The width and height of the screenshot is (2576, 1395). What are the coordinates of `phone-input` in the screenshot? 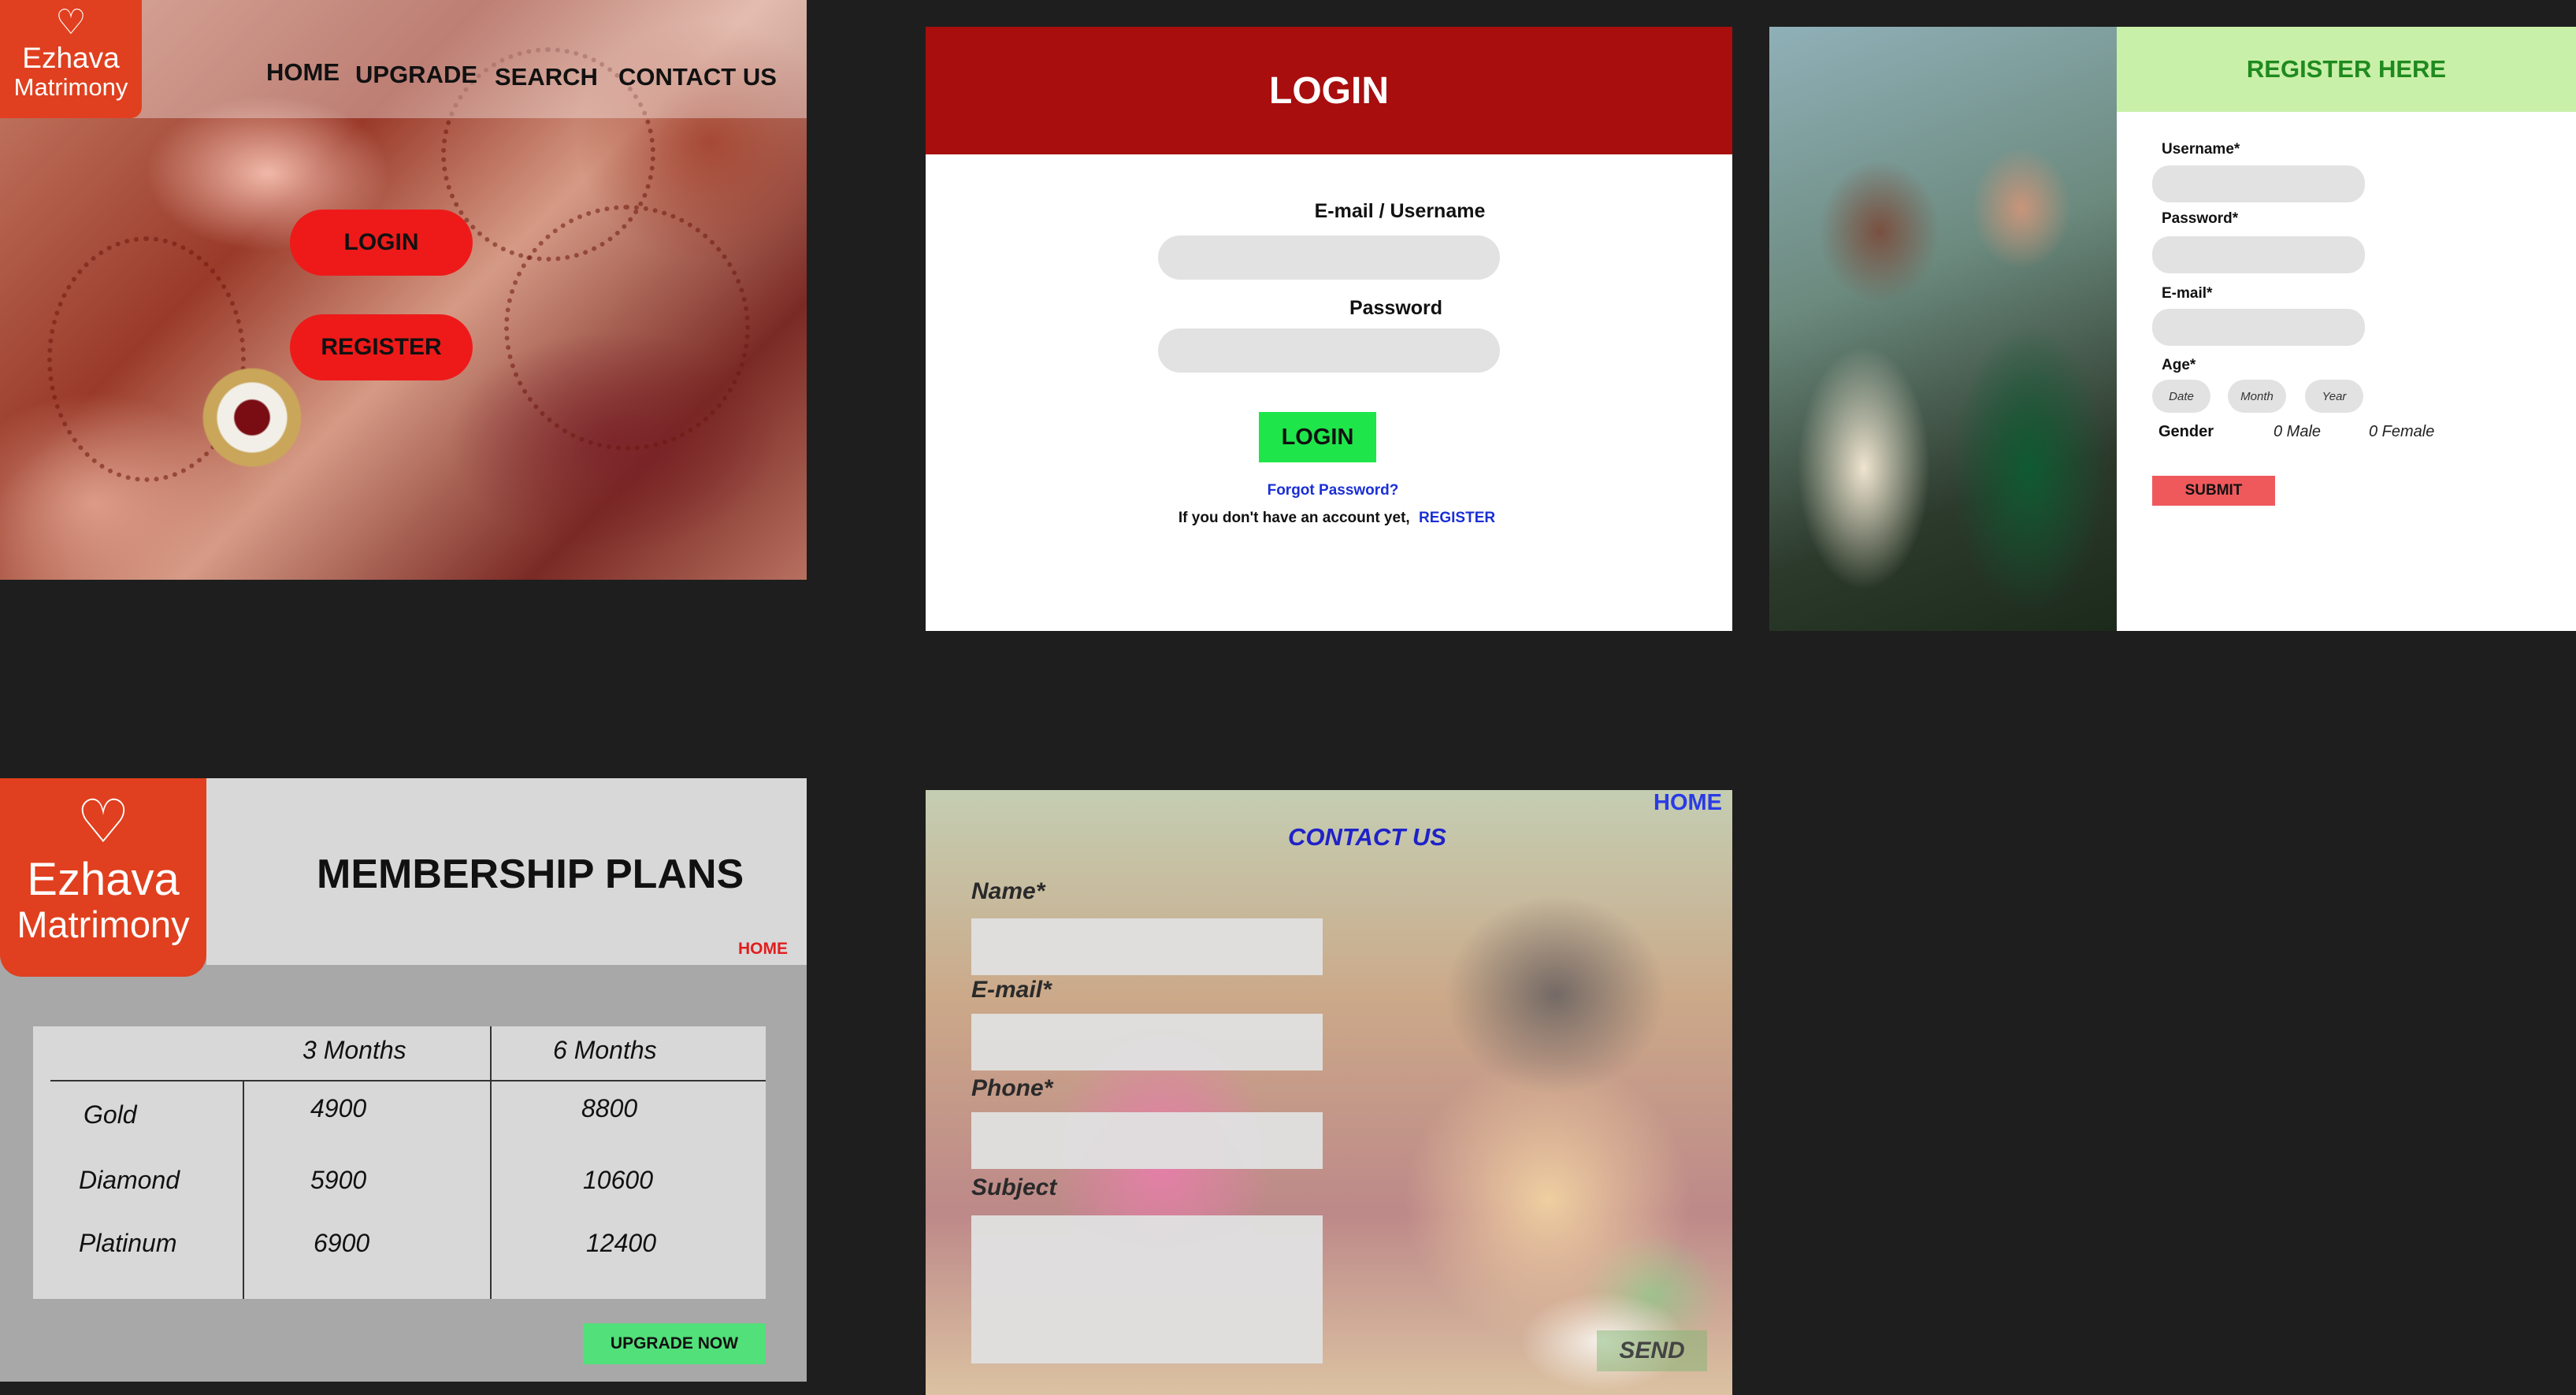 It's located at (1147, 1140).